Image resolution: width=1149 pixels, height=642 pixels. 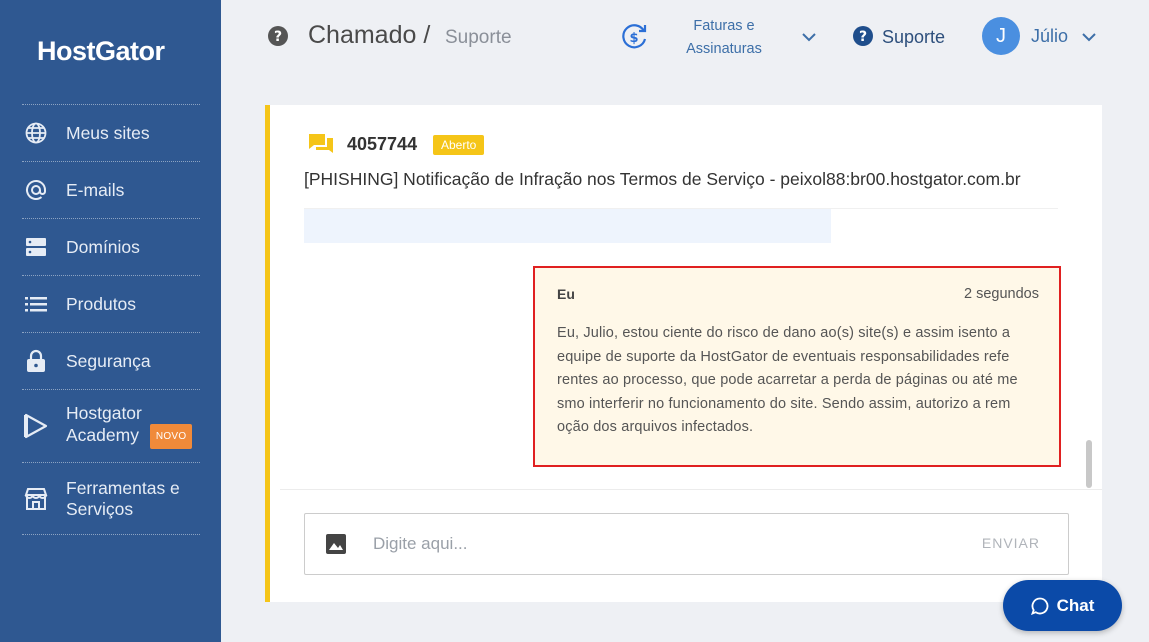 I want to click on sidebar-item-label: Ferramentas e Serviços, so click(x=123, y=499).